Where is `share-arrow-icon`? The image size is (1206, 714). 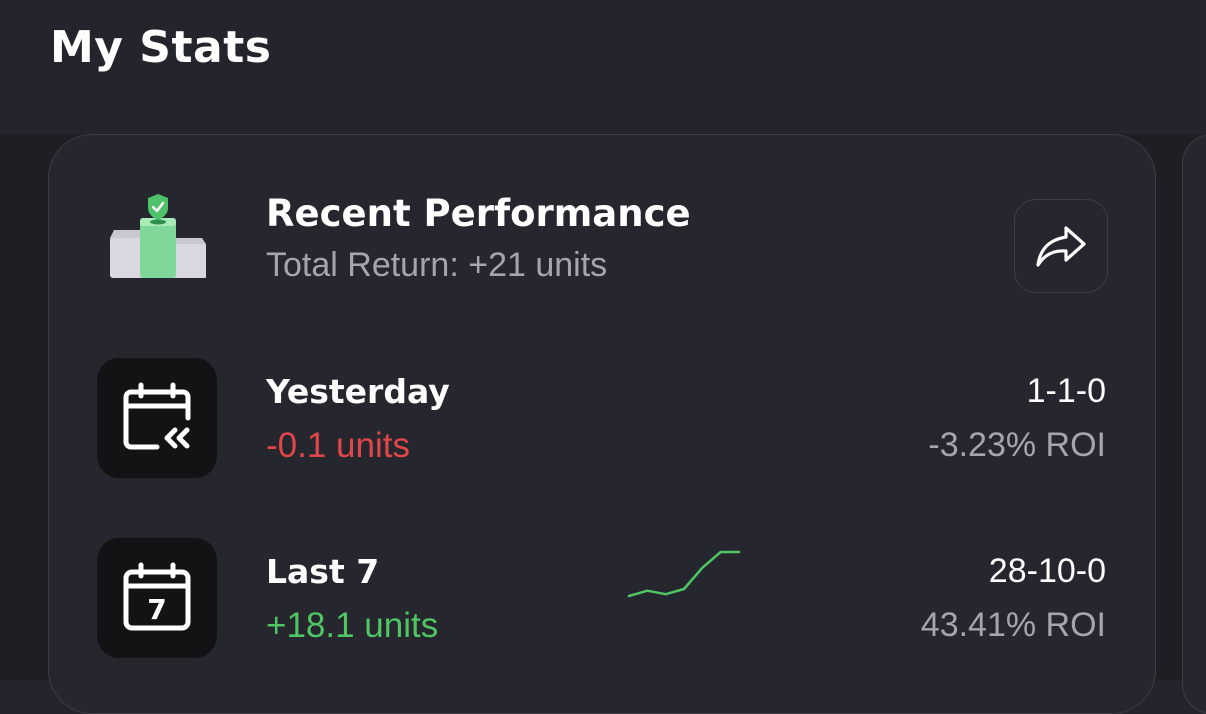 share-arrow-icon is located at coordinates (1061, 246).